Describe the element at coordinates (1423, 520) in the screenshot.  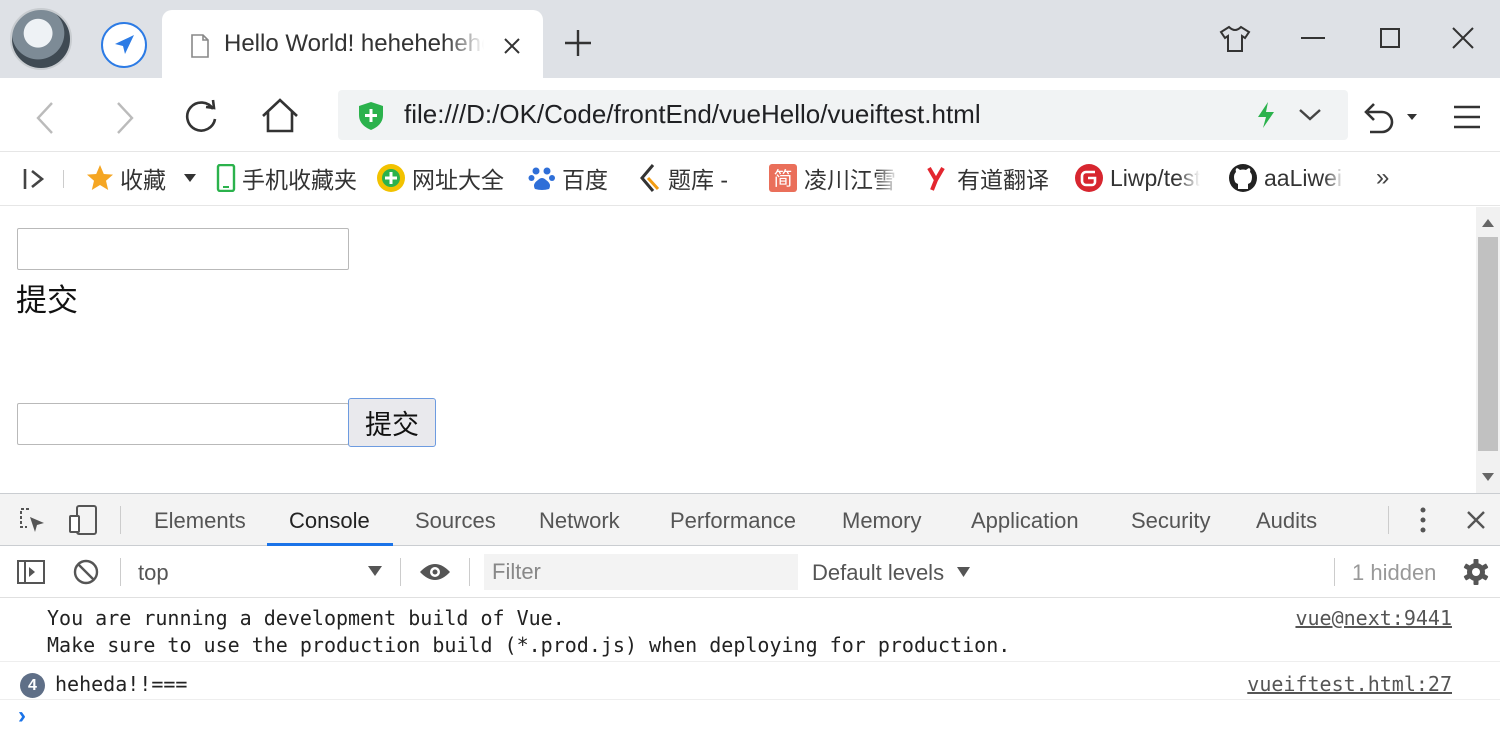
I see `more-options-icon` at that location.